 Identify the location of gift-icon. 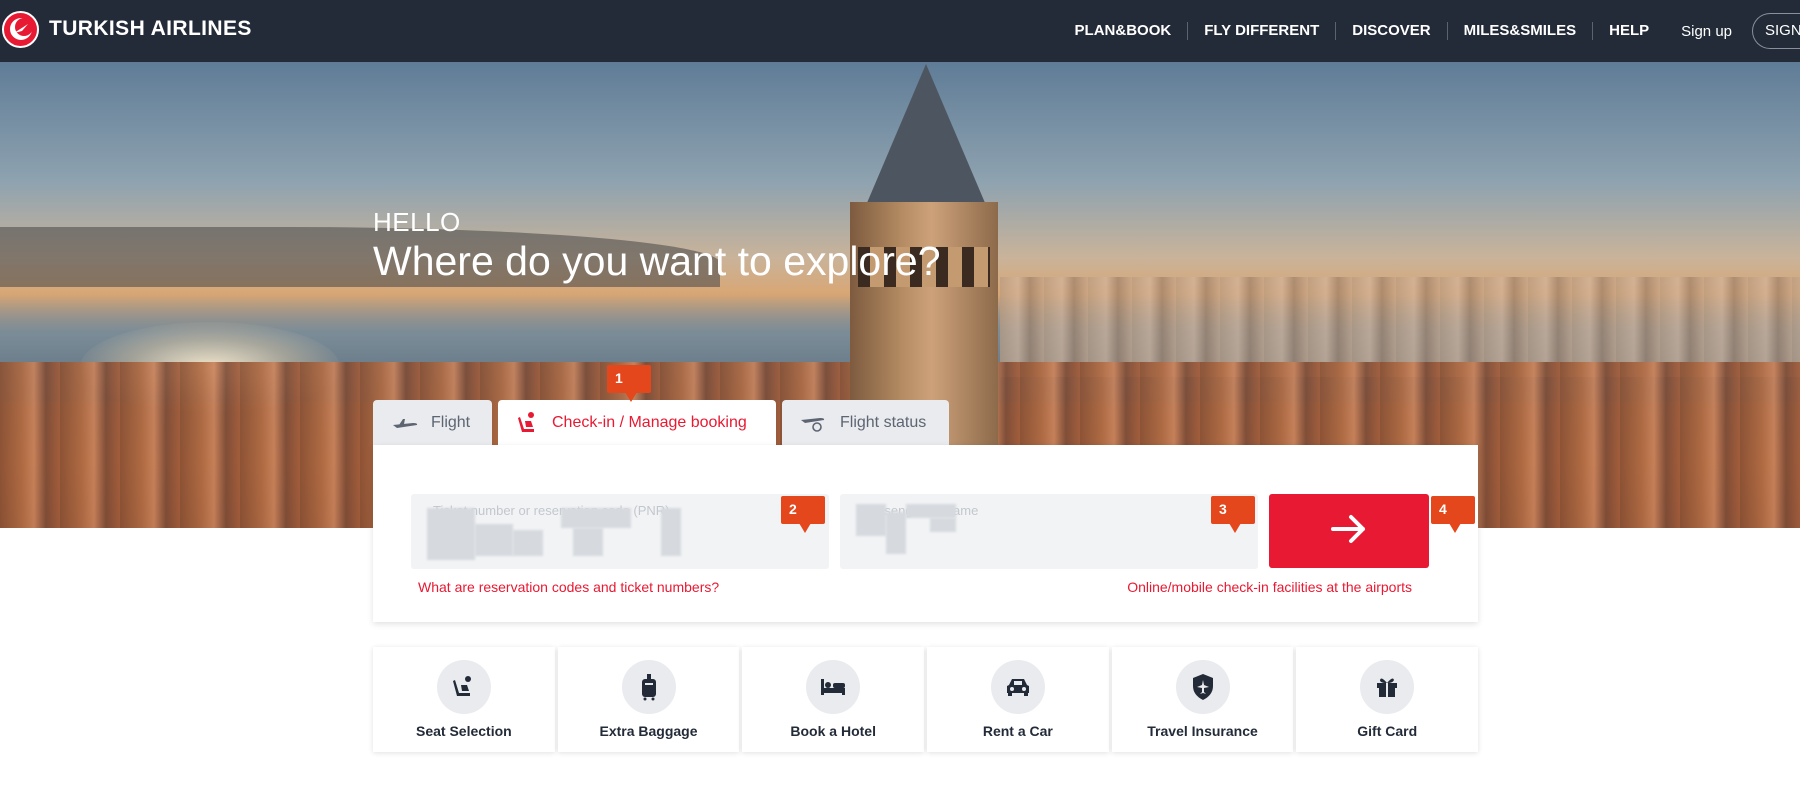
(1387, 687).